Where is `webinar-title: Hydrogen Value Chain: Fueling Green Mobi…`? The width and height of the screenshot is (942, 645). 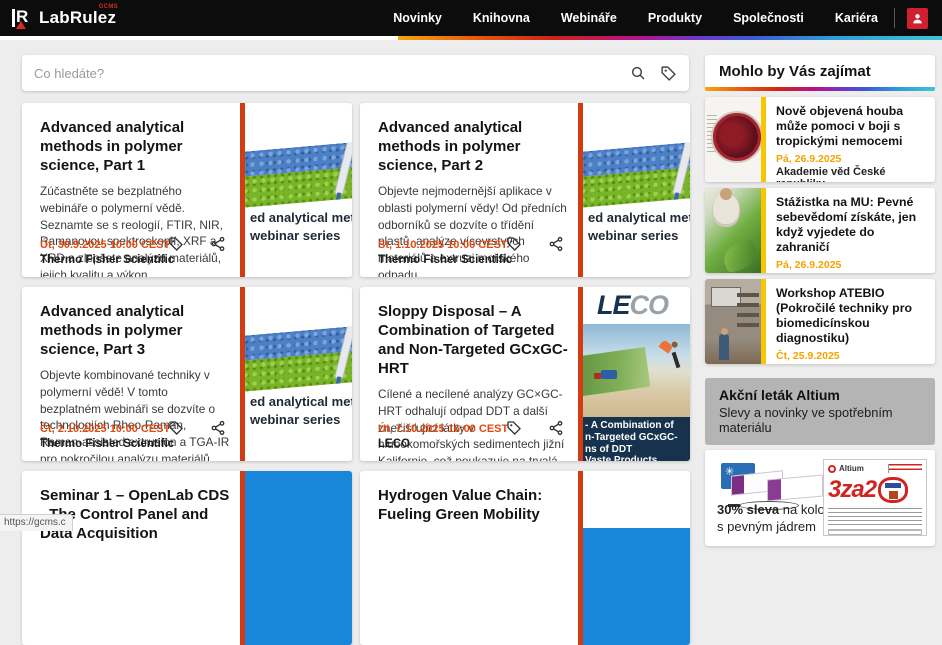 webinar-title: Hydrogen Value Chain: Fueling Green Mobi… is located at coordinates (473, 505).